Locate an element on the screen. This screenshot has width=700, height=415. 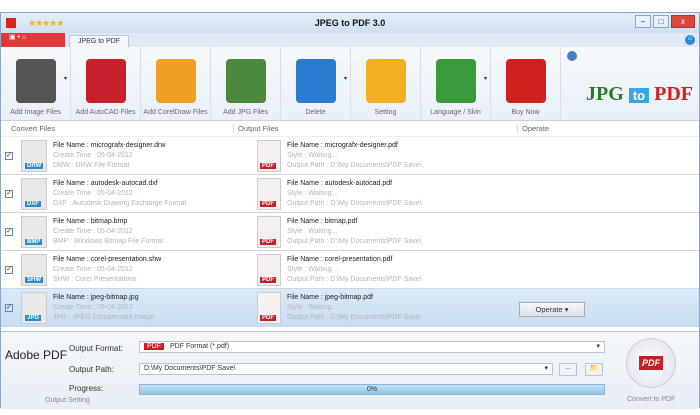
tab-jpeg-to-pdf: JPEG to PDF is located at coordinates (99, 41).